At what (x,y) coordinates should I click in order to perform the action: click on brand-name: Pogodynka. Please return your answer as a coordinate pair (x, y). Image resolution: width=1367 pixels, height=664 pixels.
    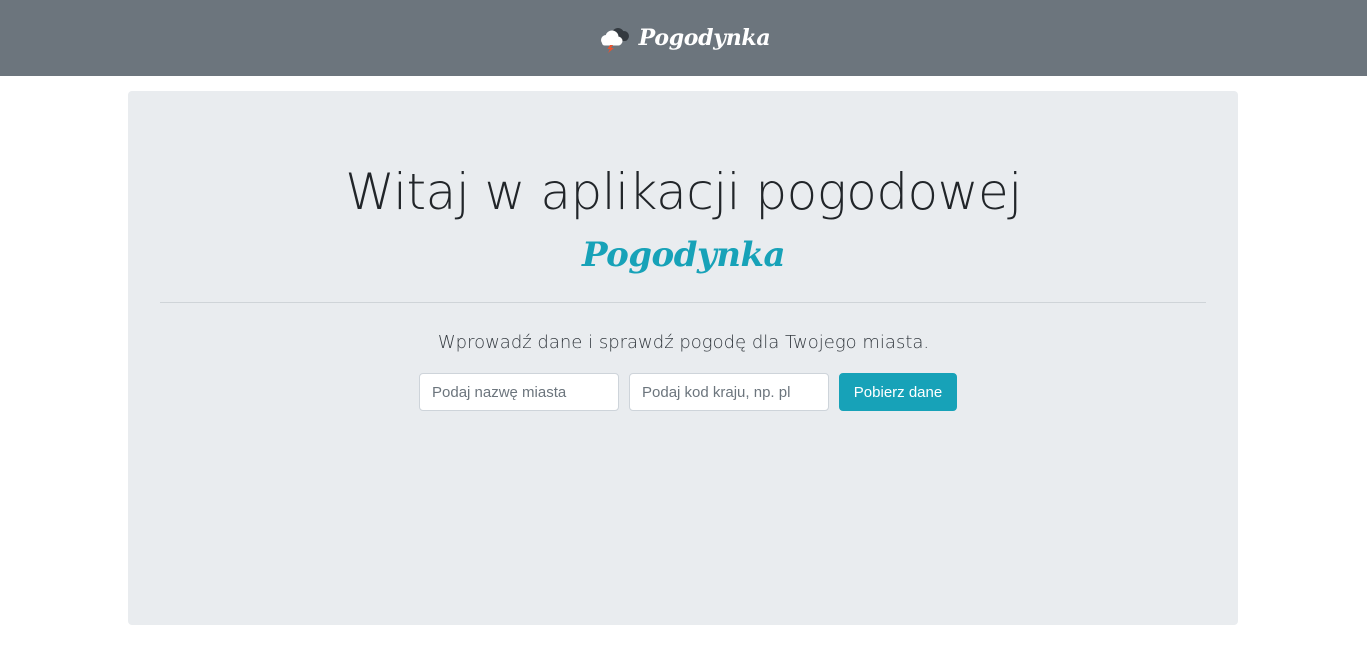
    Looking at the image, I should click on (704, 38).